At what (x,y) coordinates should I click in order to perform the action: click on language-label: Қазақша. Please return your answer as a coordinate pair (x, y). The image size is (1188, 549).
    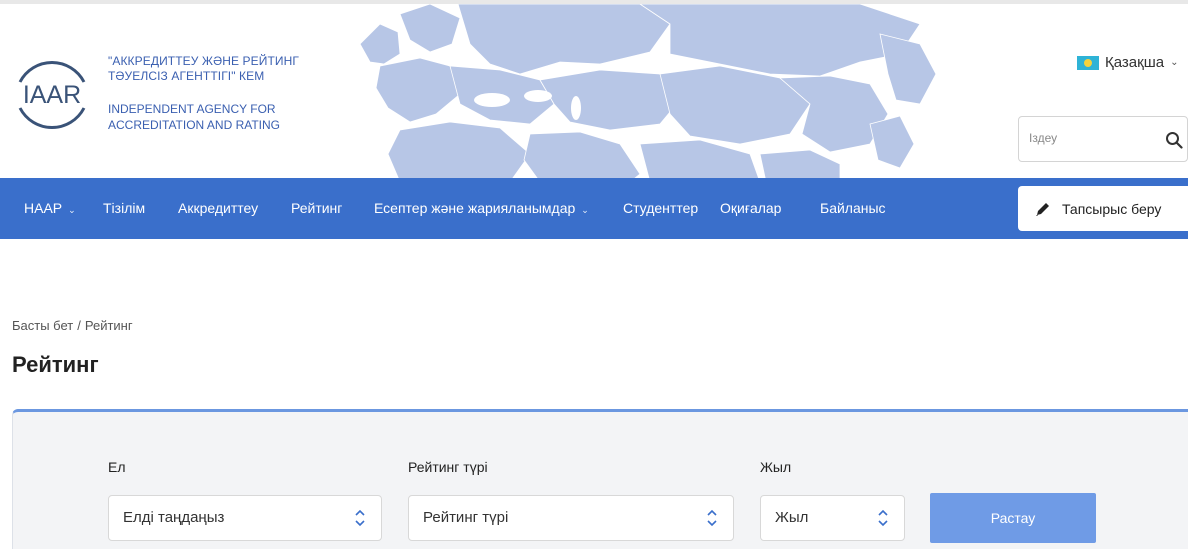
    Looking at the image, I should click on (1135, 62).